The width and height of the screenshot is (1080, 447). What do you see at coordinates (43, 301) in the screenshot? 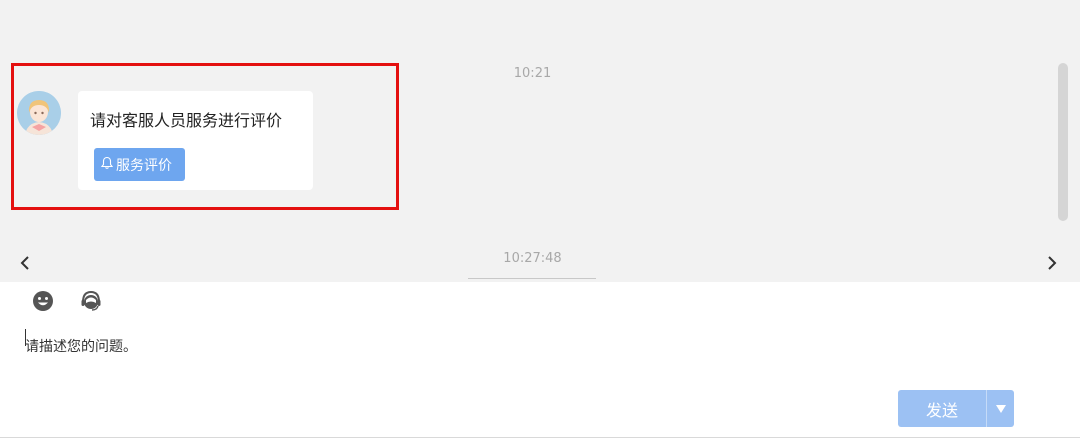
I see `smiley-face-icon` at bounding box center [43, 301].